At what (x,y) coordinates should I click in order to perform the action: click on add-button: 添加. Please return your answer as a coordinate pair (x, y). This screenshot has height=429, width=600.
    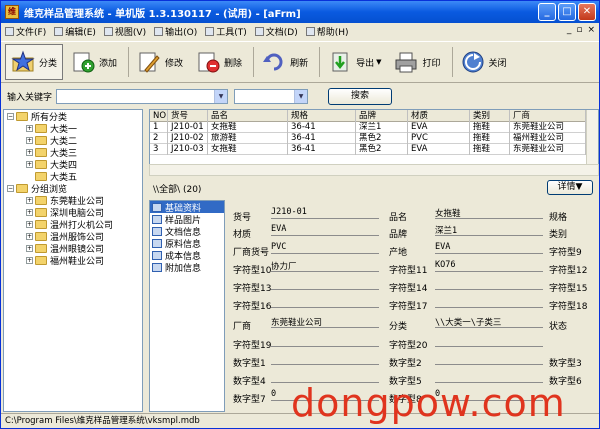
    Looking at the image, I should click on (94, 62).